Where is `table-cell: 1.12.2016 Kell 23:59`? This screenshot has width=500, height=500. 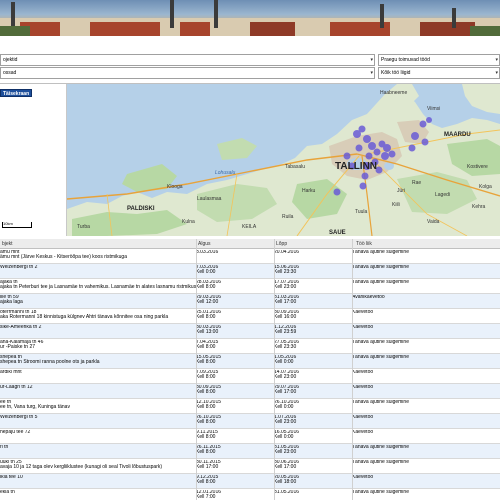
table-cell: 1.12.2016 Kell 23:59 is located at coordinates (313, 330).